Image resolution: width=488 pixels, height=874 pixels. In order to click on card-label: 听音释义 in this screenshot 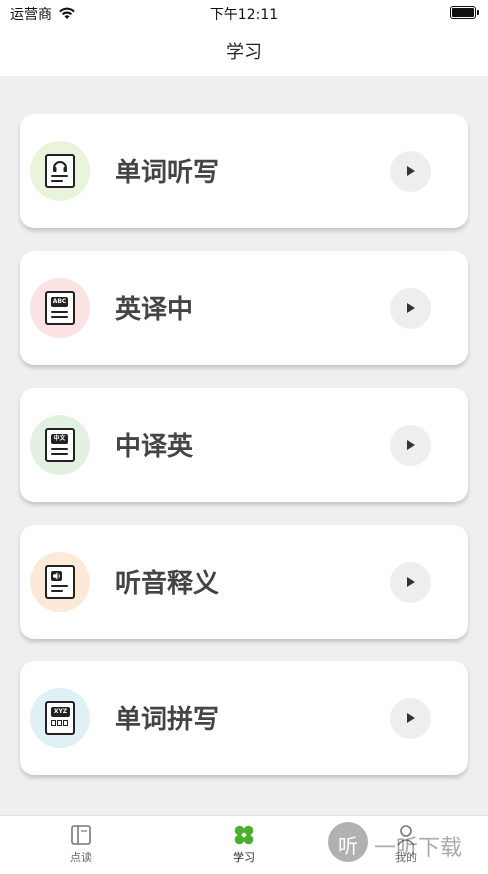, I will do `click(167, 584)`.